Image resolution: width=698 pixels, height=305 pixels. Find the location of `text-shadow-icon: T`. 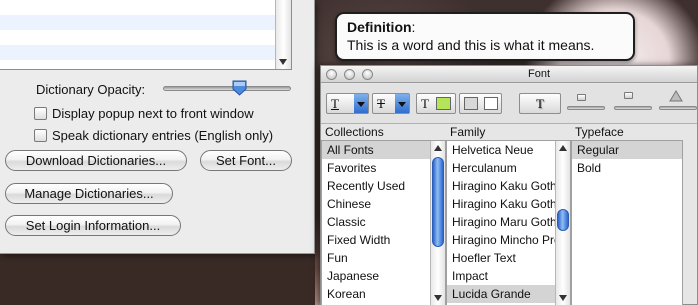

text-shadow-icon: T is located at coordinates (540, 103).